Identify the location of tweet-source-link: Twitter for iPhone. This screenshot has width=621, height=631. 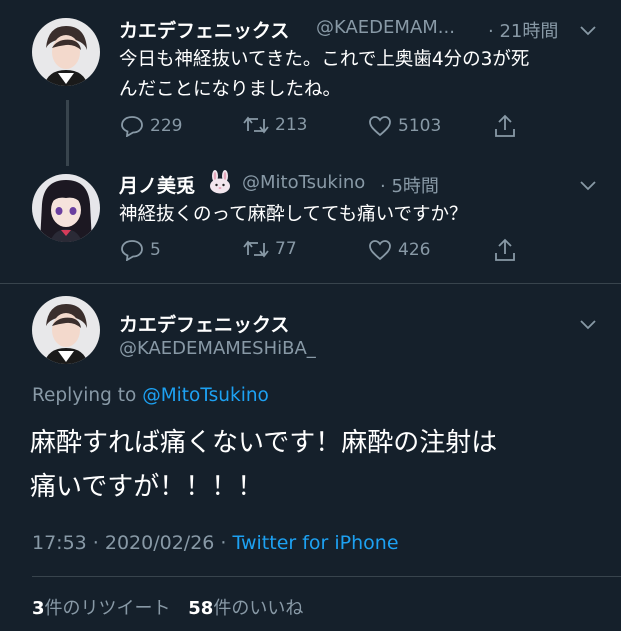
(316, 543).